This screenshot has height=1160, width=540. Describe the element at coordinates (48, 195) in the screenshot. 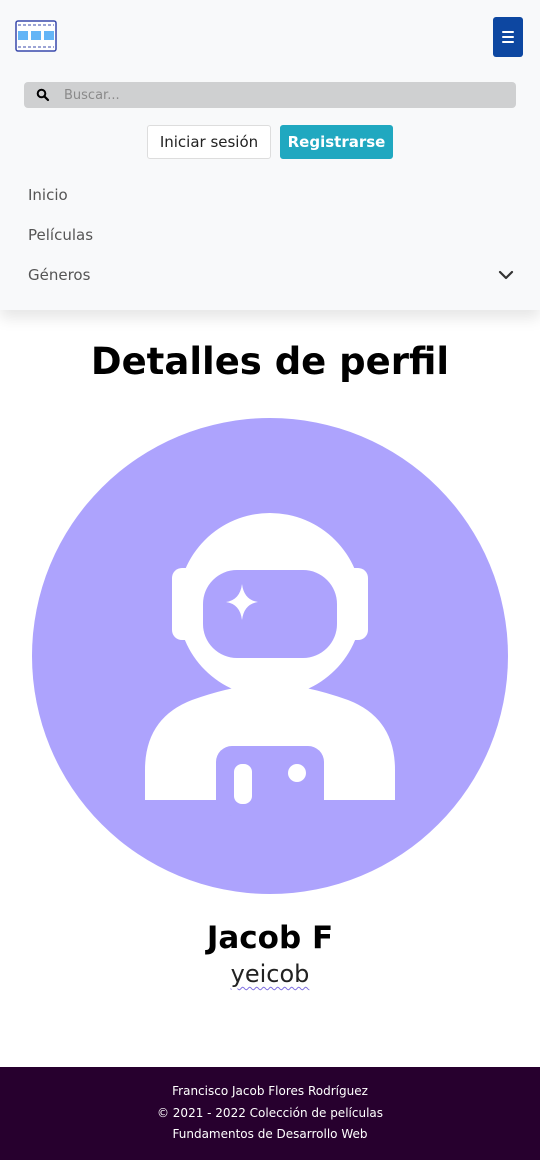

I see `nav-item-inicio: Inicio` at that location.